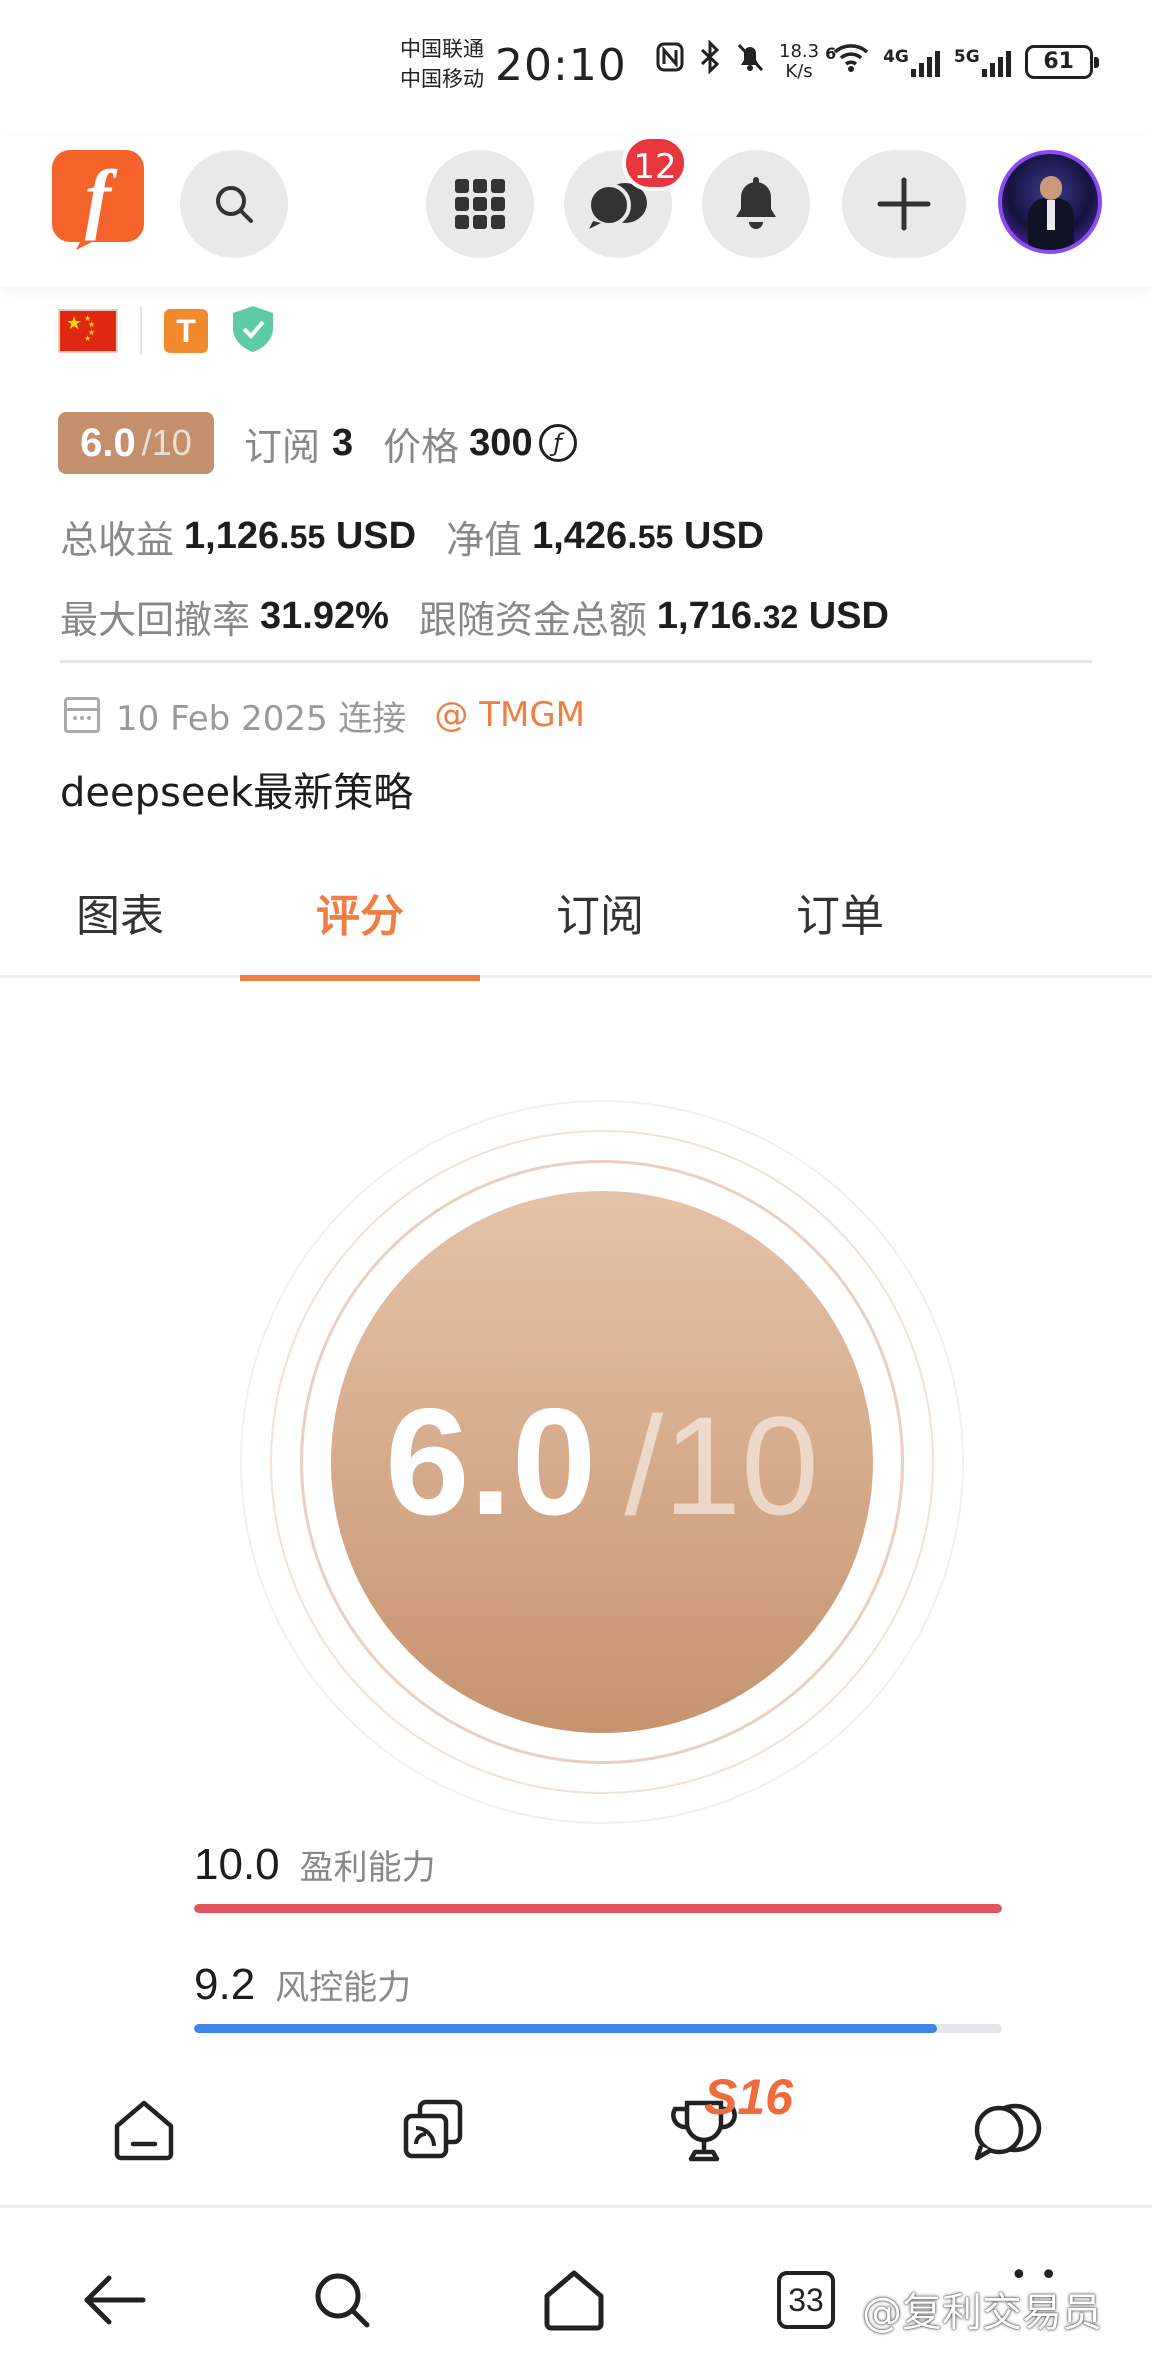 This screenshot has height=2376, width=1152. I want to click on tab-orders: 订单, so click(840, 929).